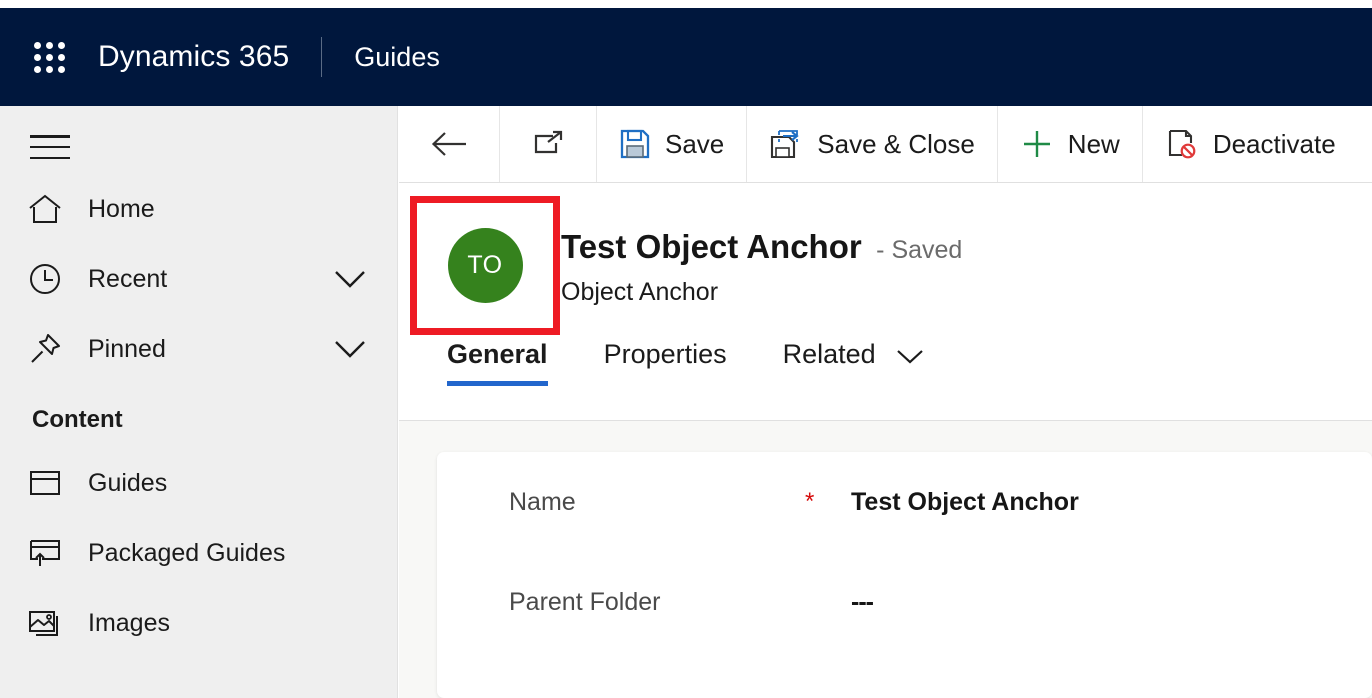 Image resolution: width=1372 pixels, height=698 pixels. I want to click on sidebar-item-label: Recent, so click(128, 278).